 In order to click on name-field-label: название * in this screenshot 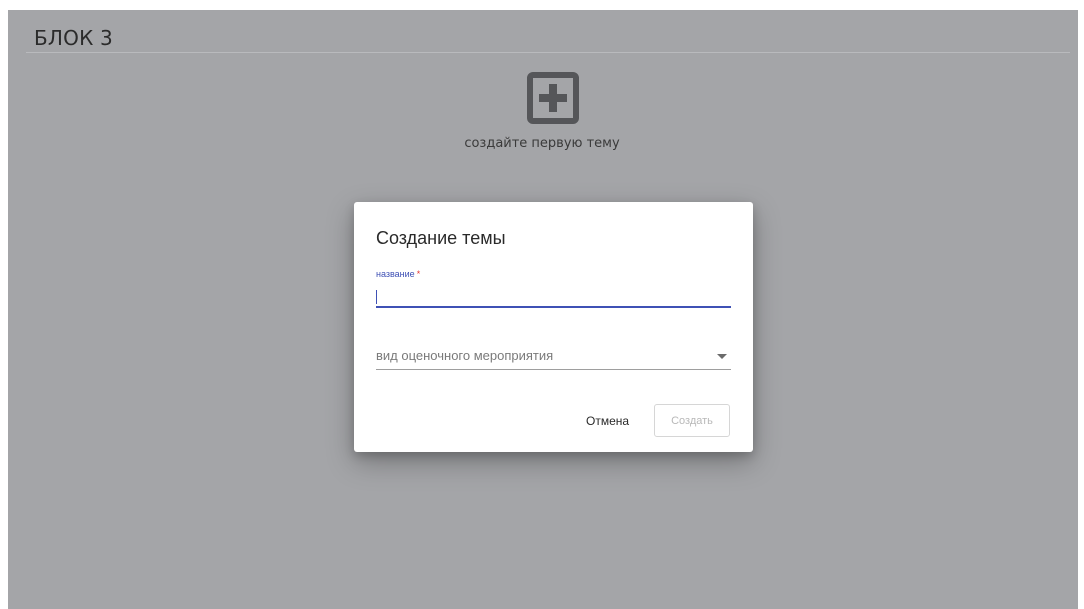, I will do `click(398, 274)`.